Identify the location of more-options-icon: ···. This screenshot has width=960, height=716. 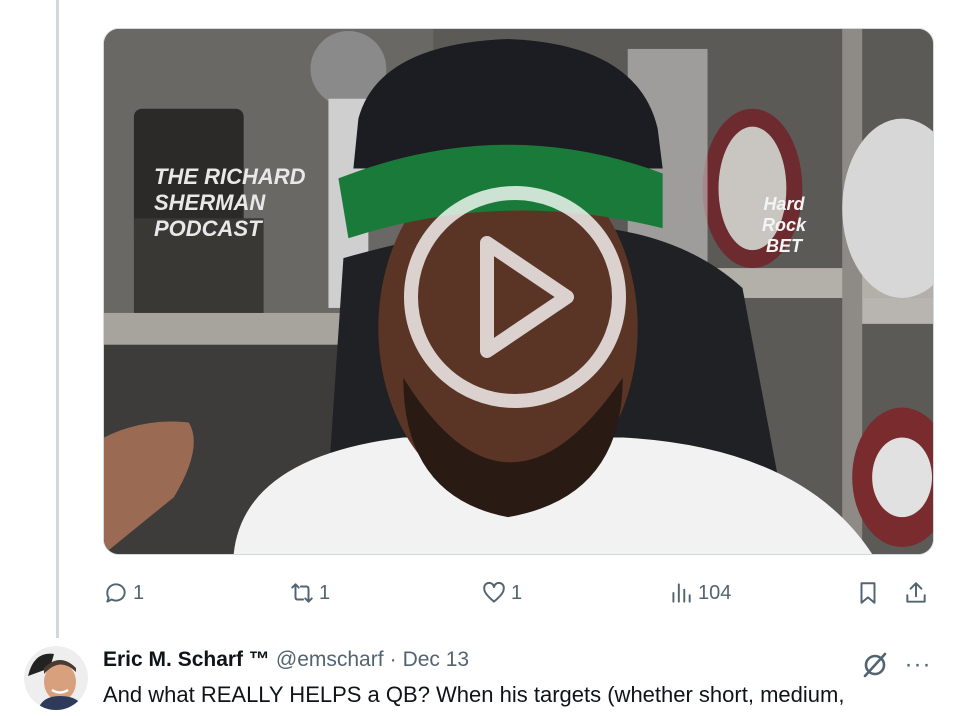
(918, 665).